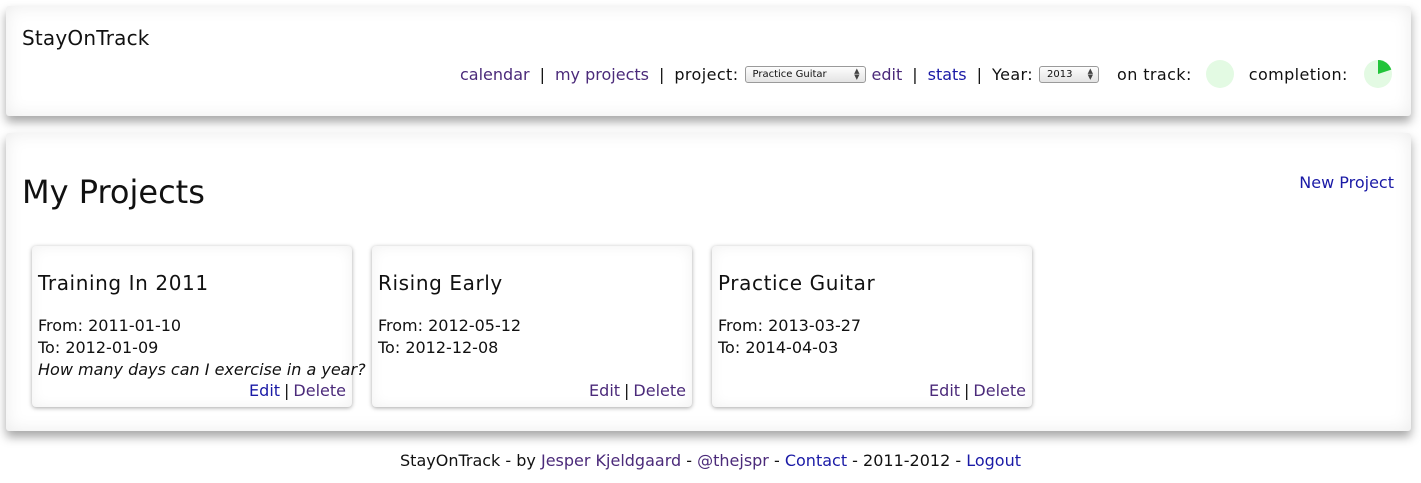 This screenshot has width=1421, height=483. What do you see at coordinates (733, 460) in the screenshot?
I see `twitter-link: @thejspr` at bounding box center [733, 460].